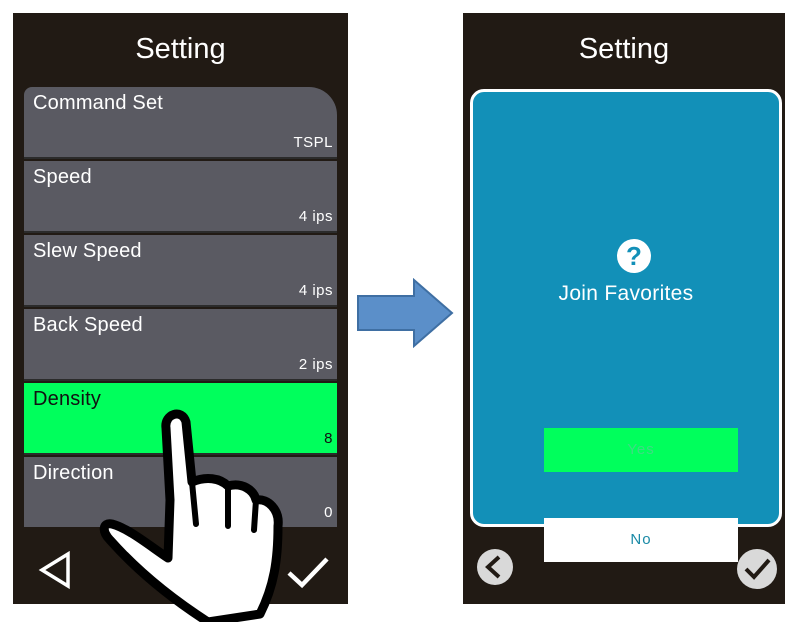 The height and width of the screenshot is (622, 785). What do you see at coordinates (328, 438) in the screenshot?
I see `setting-value: 8` at bounding box center [328, 438].